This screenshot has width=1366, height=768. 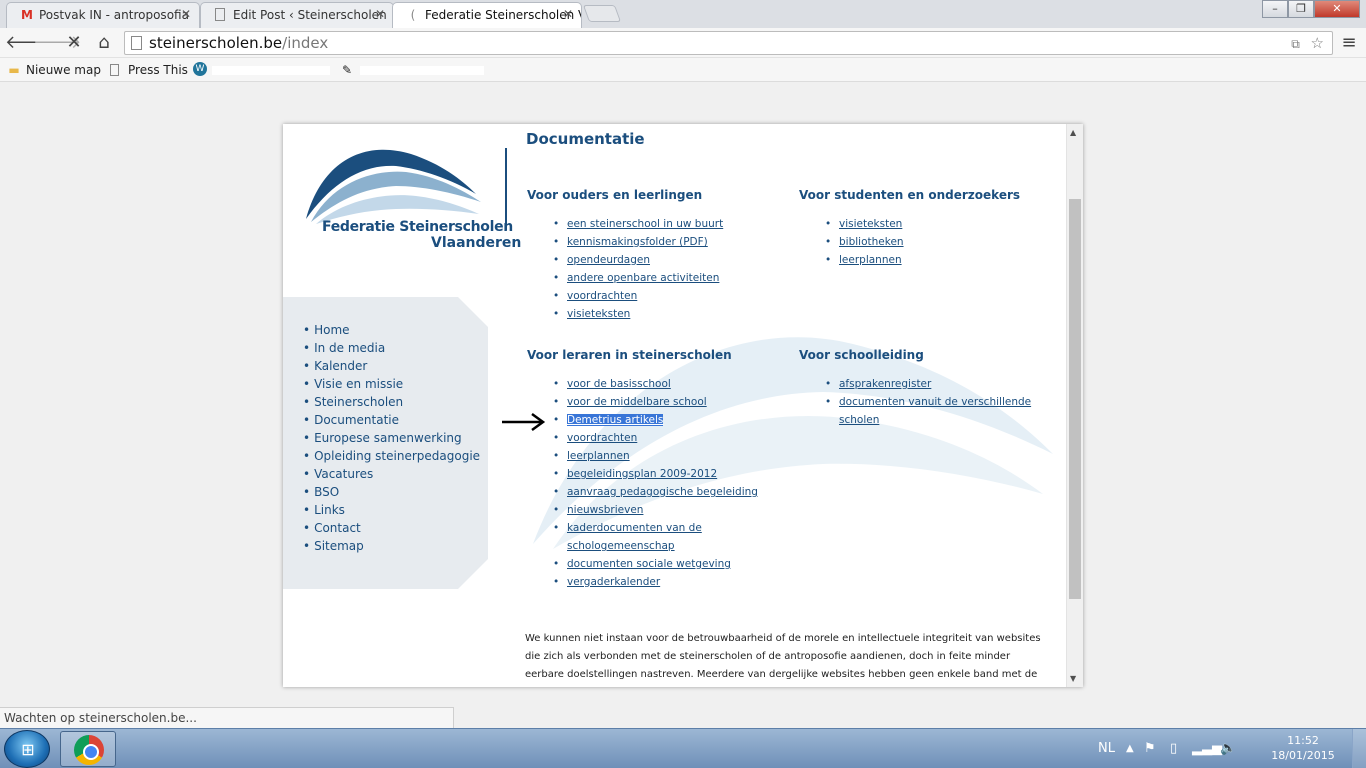 What do you see at coordinates (391, 384) in the screenshot?
I see `nav-item-visie-en-missie: Visie en missie` at bounding box center [391, 384].